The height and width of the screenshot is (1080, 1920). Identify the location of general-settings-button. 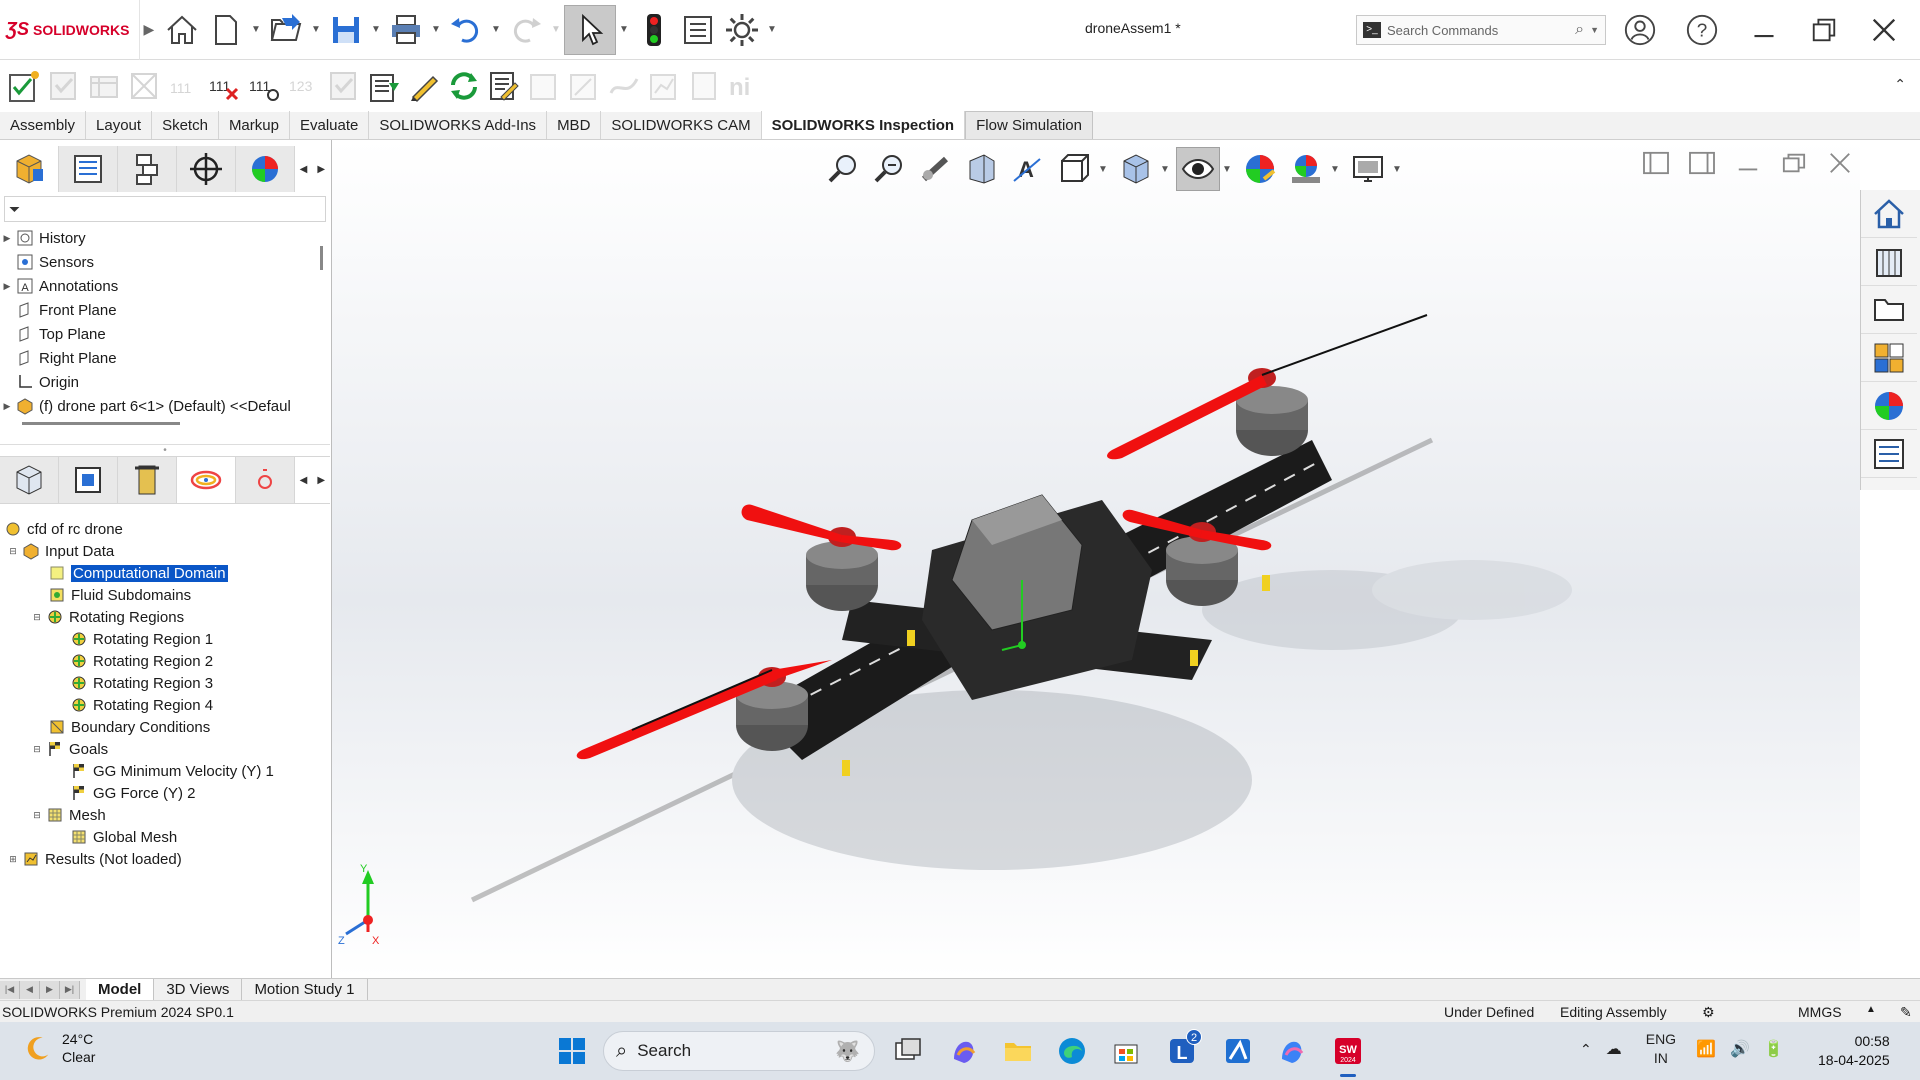
(104, 86).